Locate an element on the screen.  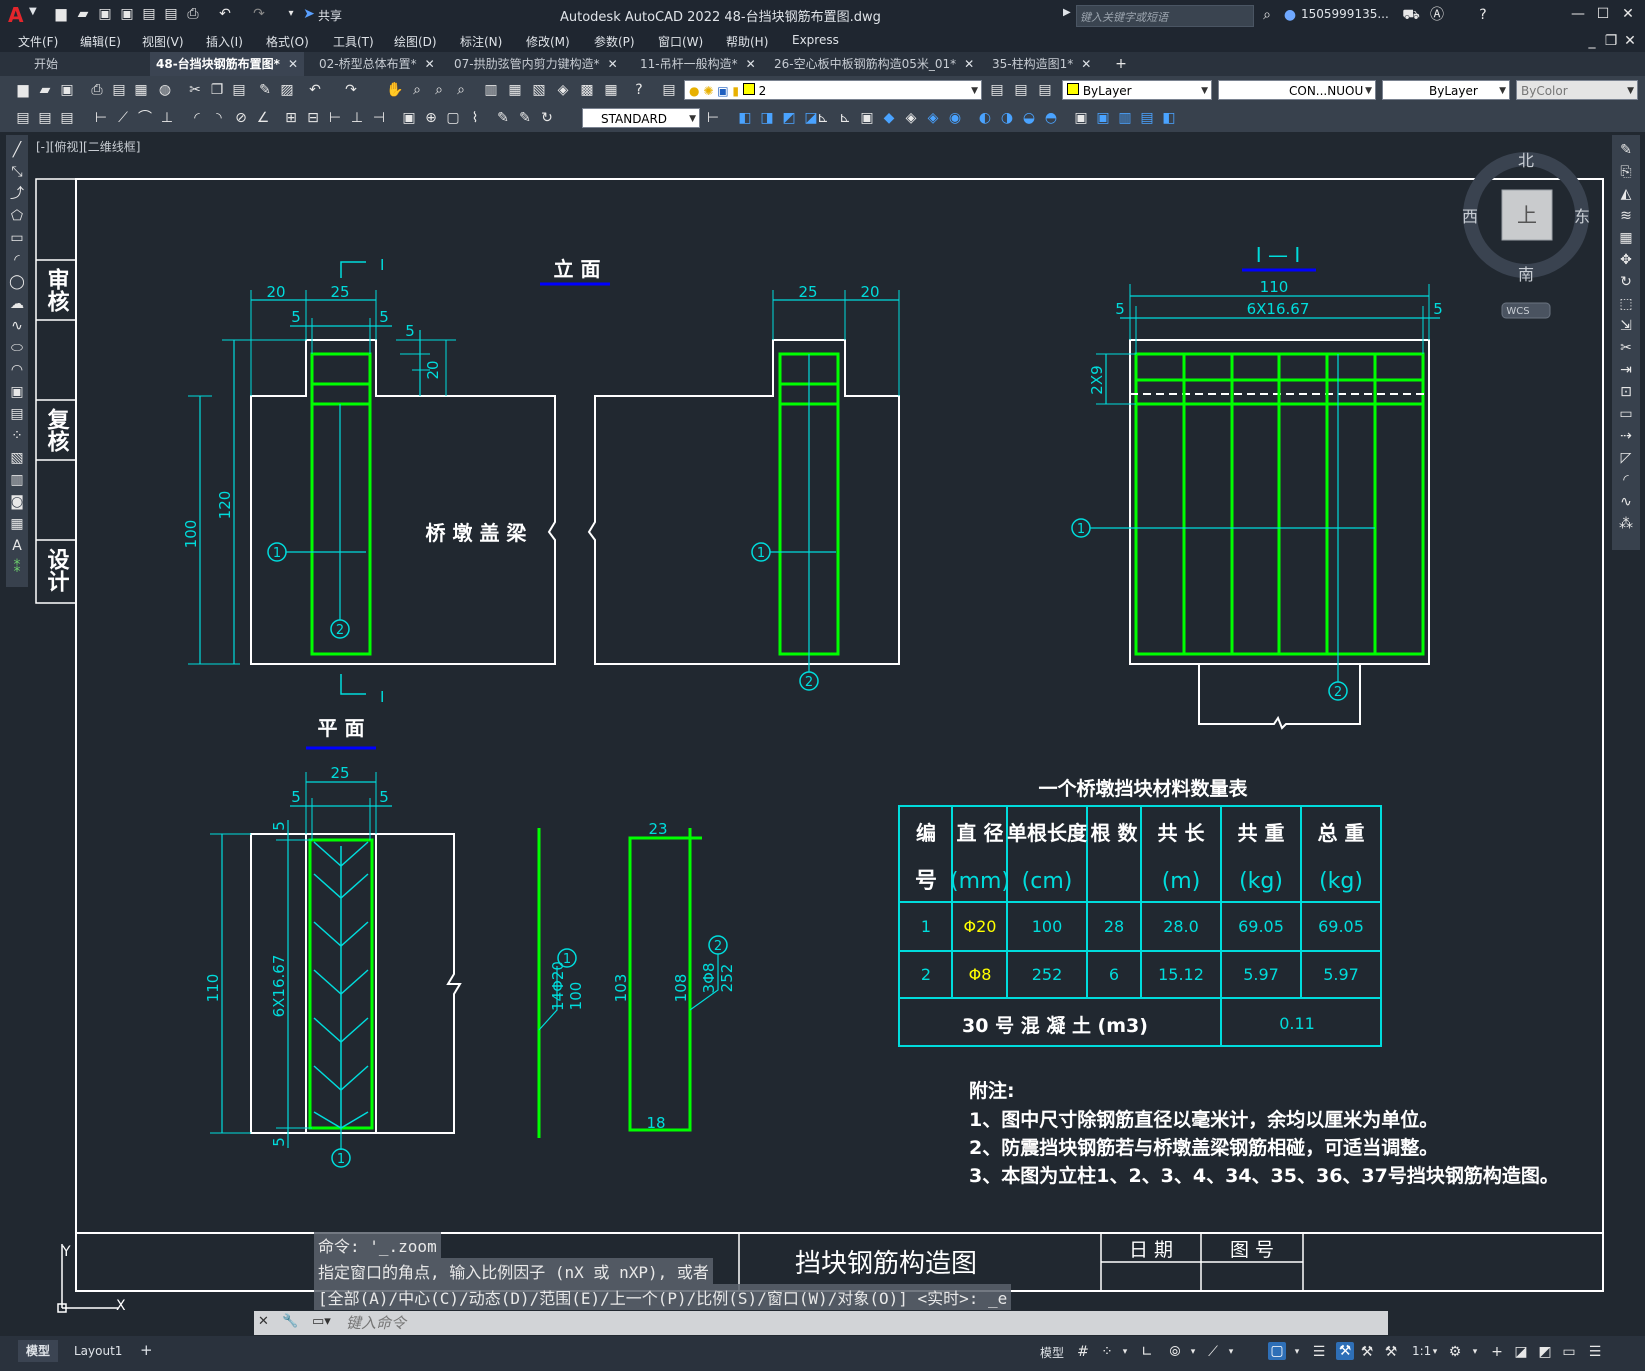
ellipse-arc-icon: ◠ is located at coordinates (17, 370).